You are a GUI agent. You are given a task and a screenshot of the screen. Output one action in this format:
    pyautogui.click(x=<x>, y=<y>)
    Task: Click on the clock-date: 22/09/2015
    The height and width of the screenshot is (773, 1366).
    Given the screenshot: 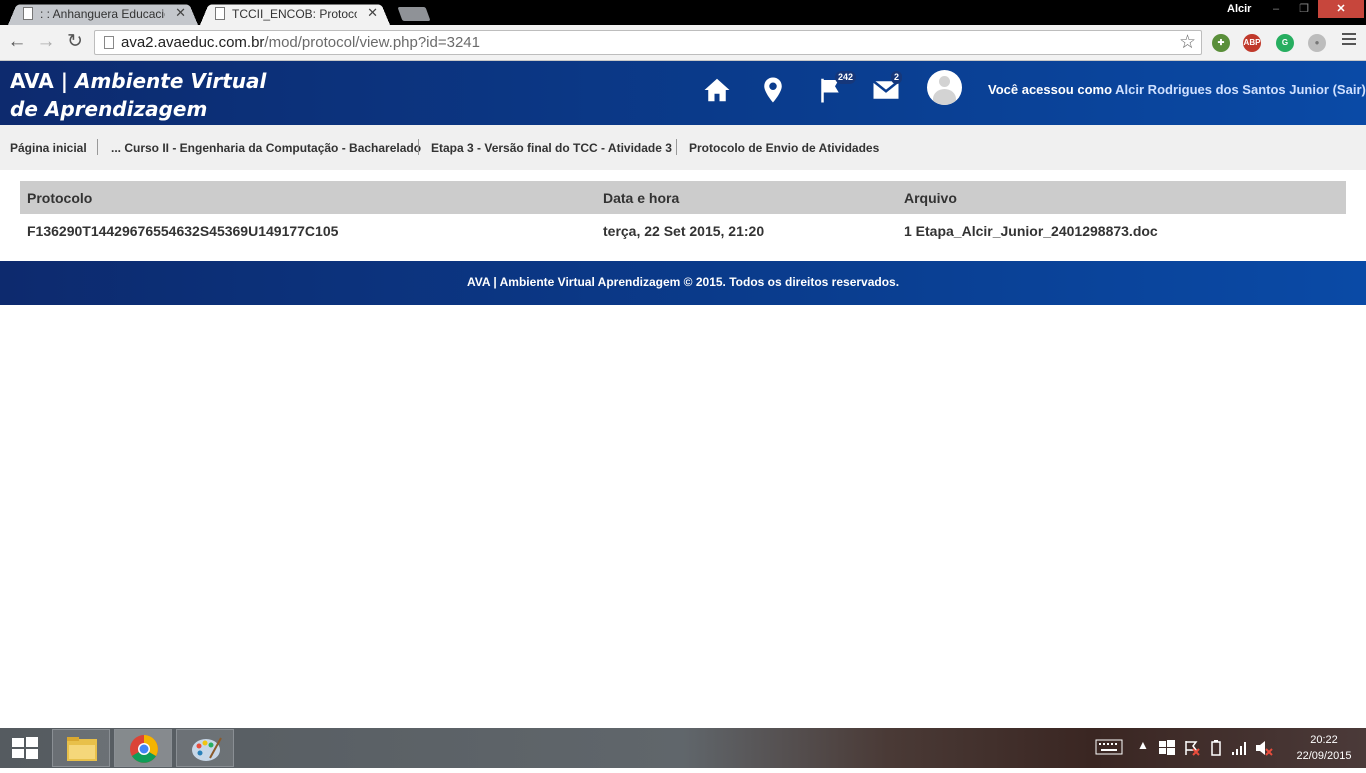 What is the action you would take?
    pyautogui.click(x=1324, y=756)
    